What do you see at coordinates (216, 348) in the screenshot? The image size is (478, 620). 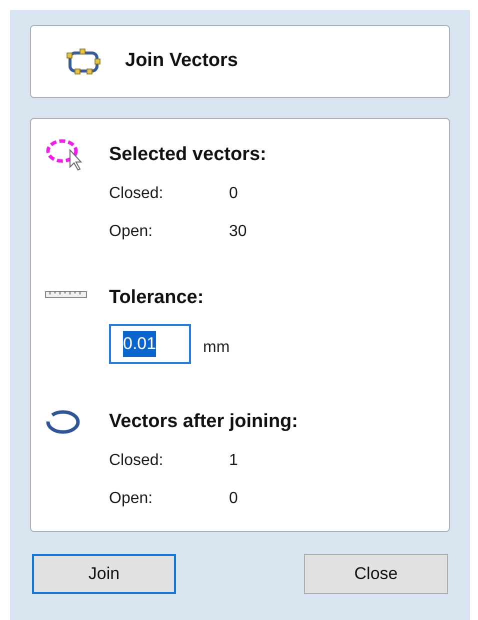 I see `unit-label: mm` at bounding box center [216, 348].